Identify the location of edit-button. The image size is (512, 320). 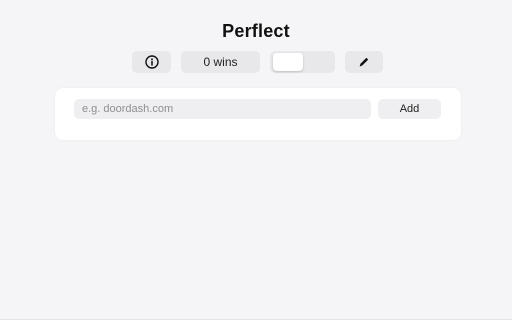
(364, 62).